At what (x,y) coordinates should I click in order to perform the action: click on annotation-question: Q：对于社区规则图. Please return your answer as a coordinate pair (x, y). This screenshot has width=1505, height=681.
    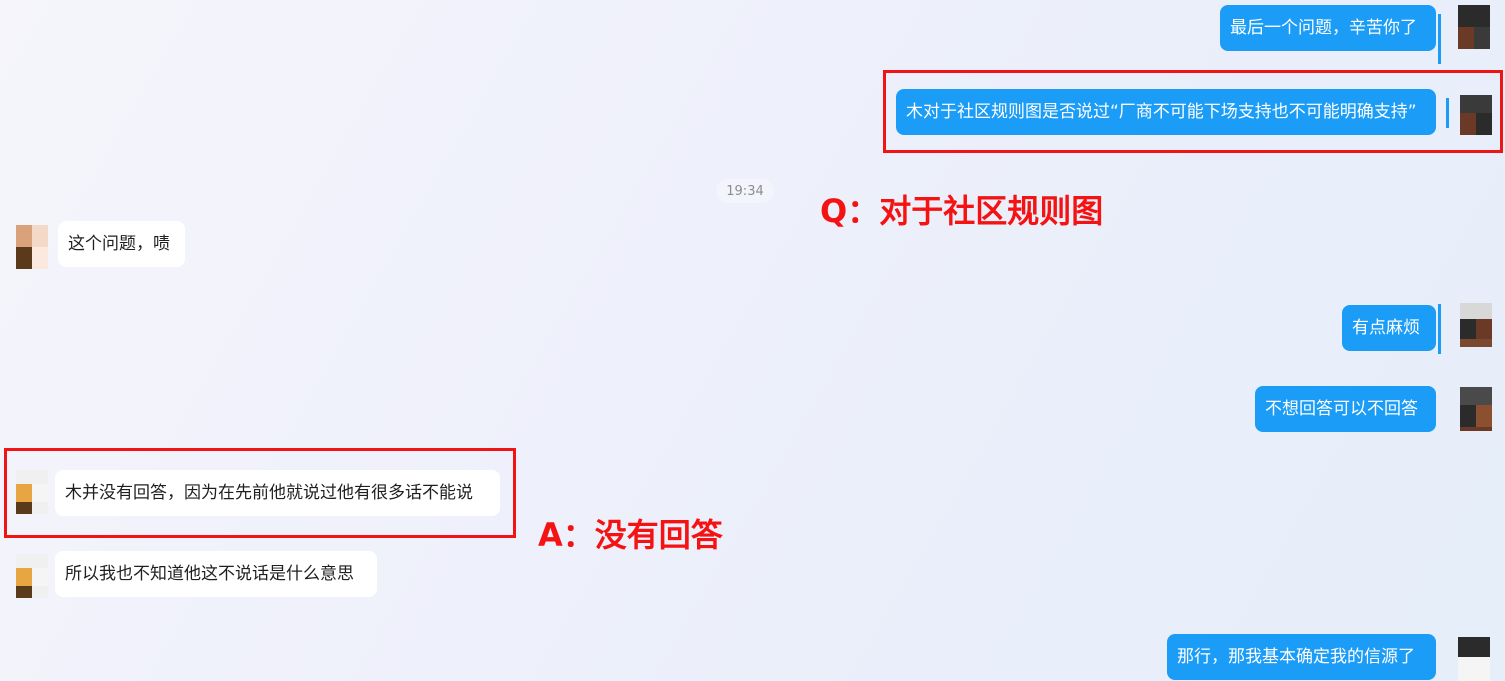
    Looking at the image, I should click on (962, 211).